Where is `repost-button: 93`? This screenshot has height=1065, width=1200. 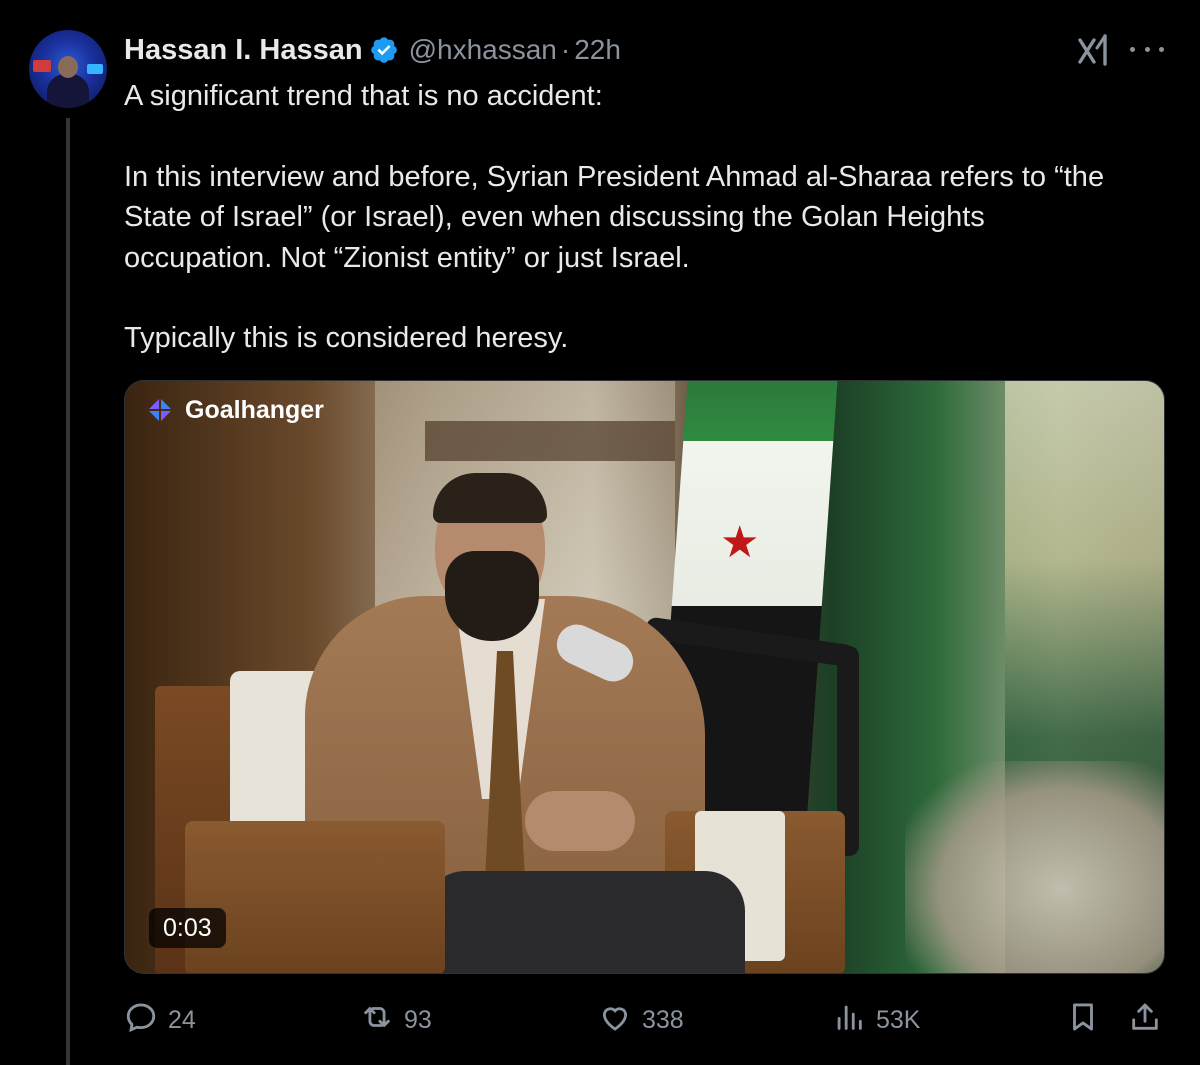 repost-button: 93 is located at coordinates (396, 1020).